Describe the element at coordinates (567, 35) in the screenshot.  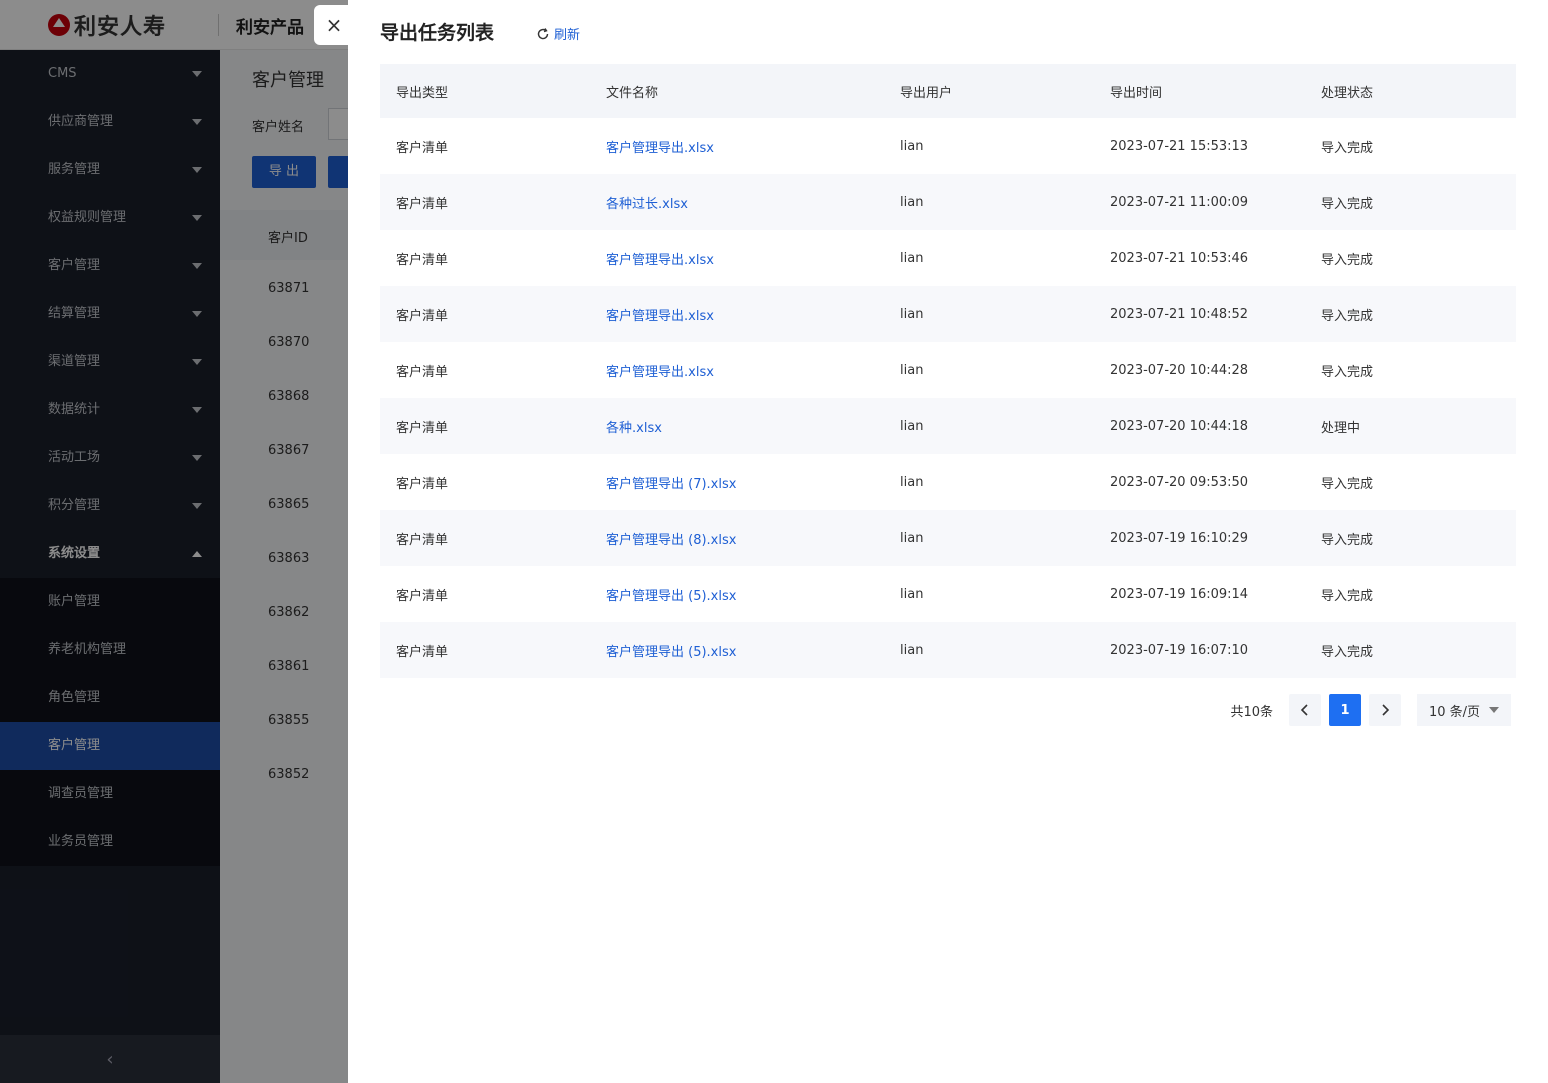
I see `refresh-label: 刷新` at that location.